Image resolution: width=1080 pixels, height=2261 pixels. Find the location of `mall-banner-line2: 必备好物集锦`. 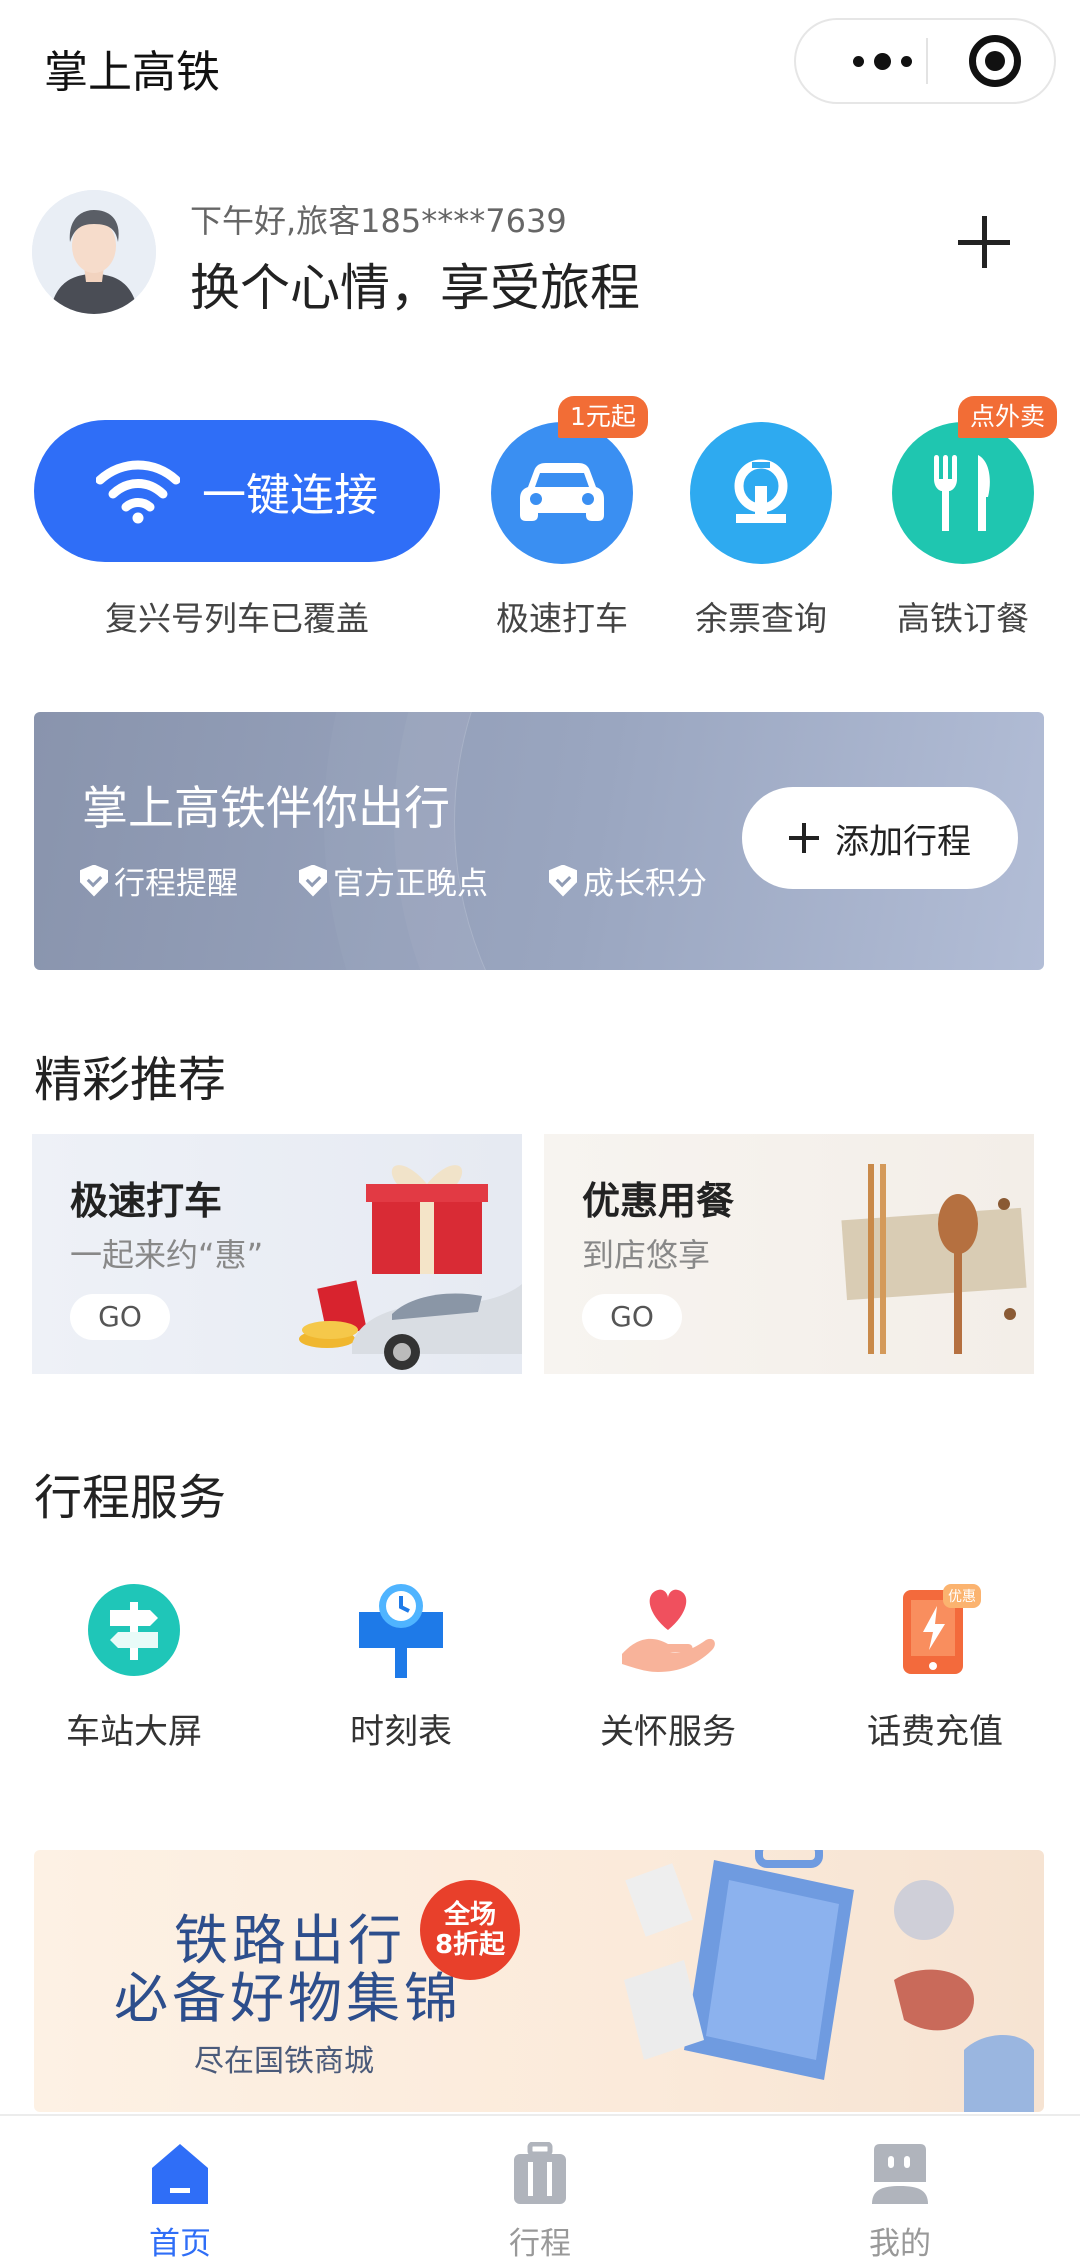

mall-banner-line2: 必备好物集锦 is located at coordinates (288, 1998).